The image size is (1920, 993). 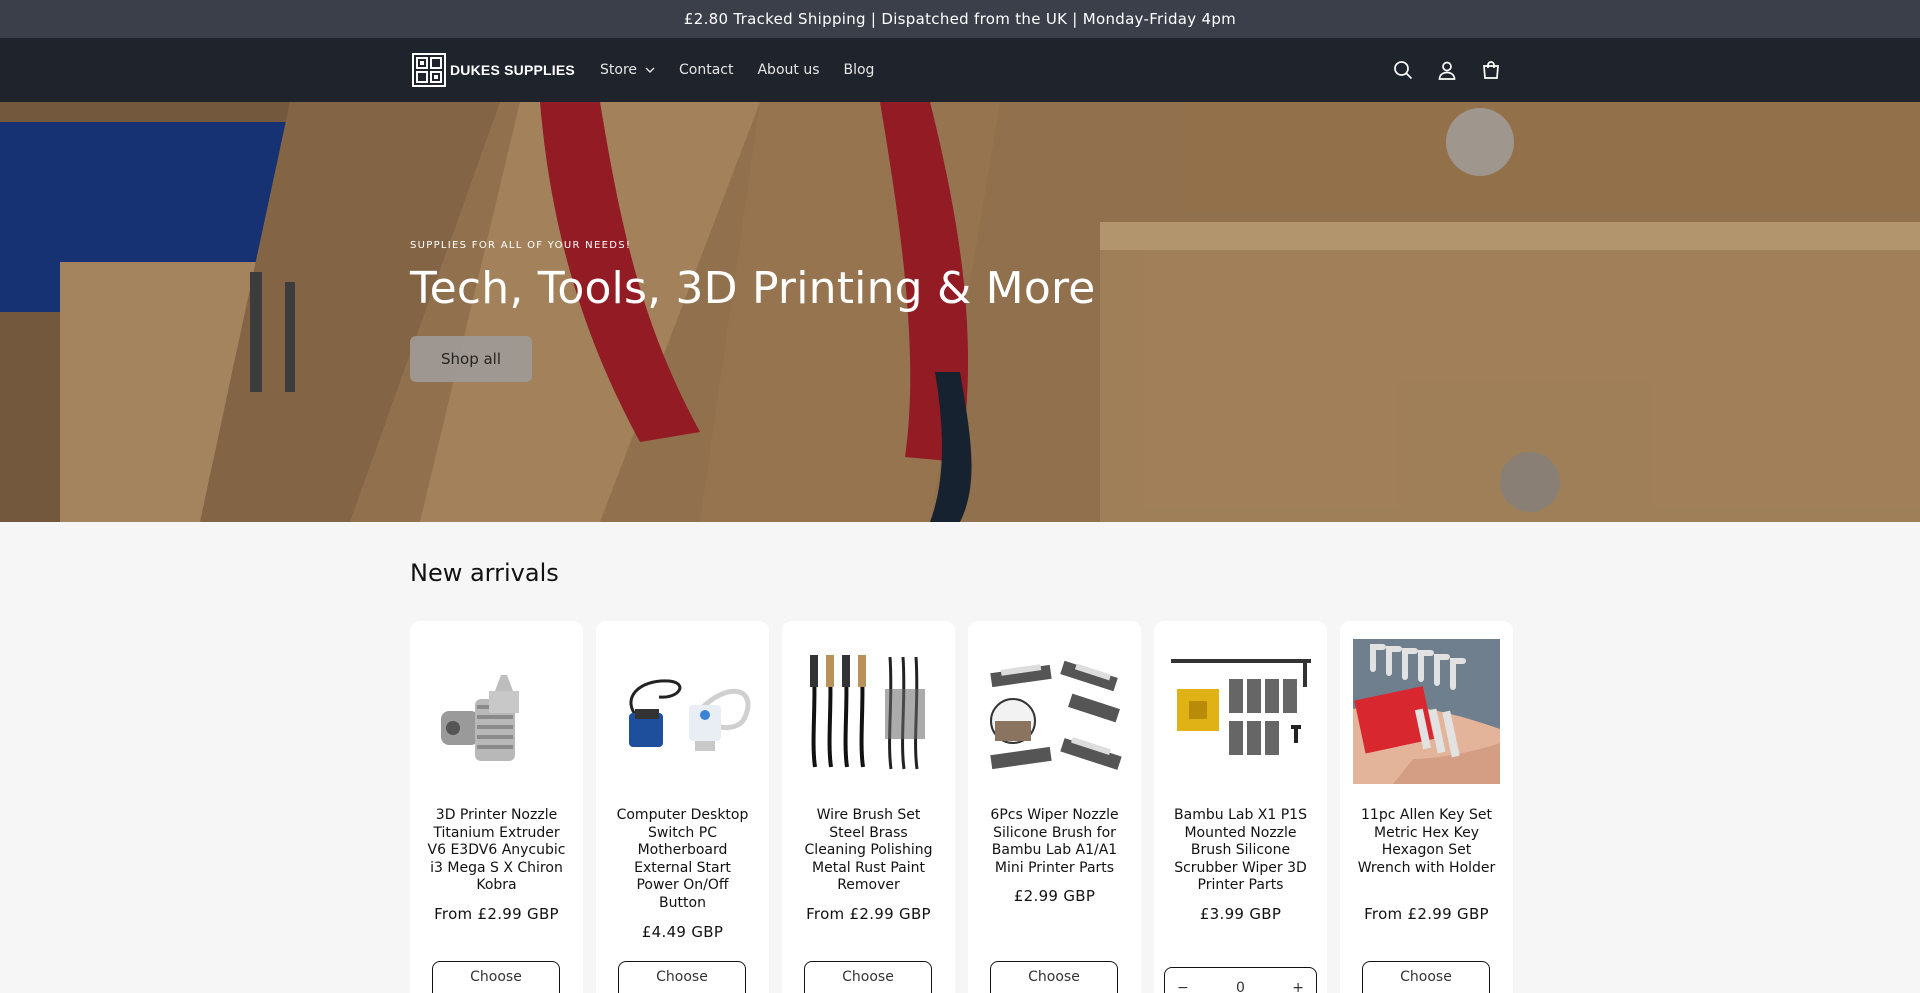 What do you see at coordinates (521, 245) in the screenshot?
I see `hero-kicker: SUPPLIES FOR ALL OF YOUR NEEDS!` at bounding box center [521, 245].